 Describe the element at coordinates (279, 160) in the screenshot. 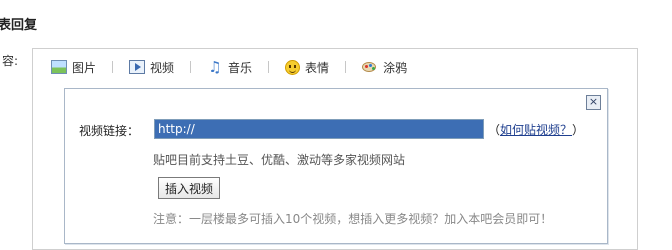

I see `supported-sites-note: 贴吧目前支持土豆、优酷、激动等多家视频网站` at that location.